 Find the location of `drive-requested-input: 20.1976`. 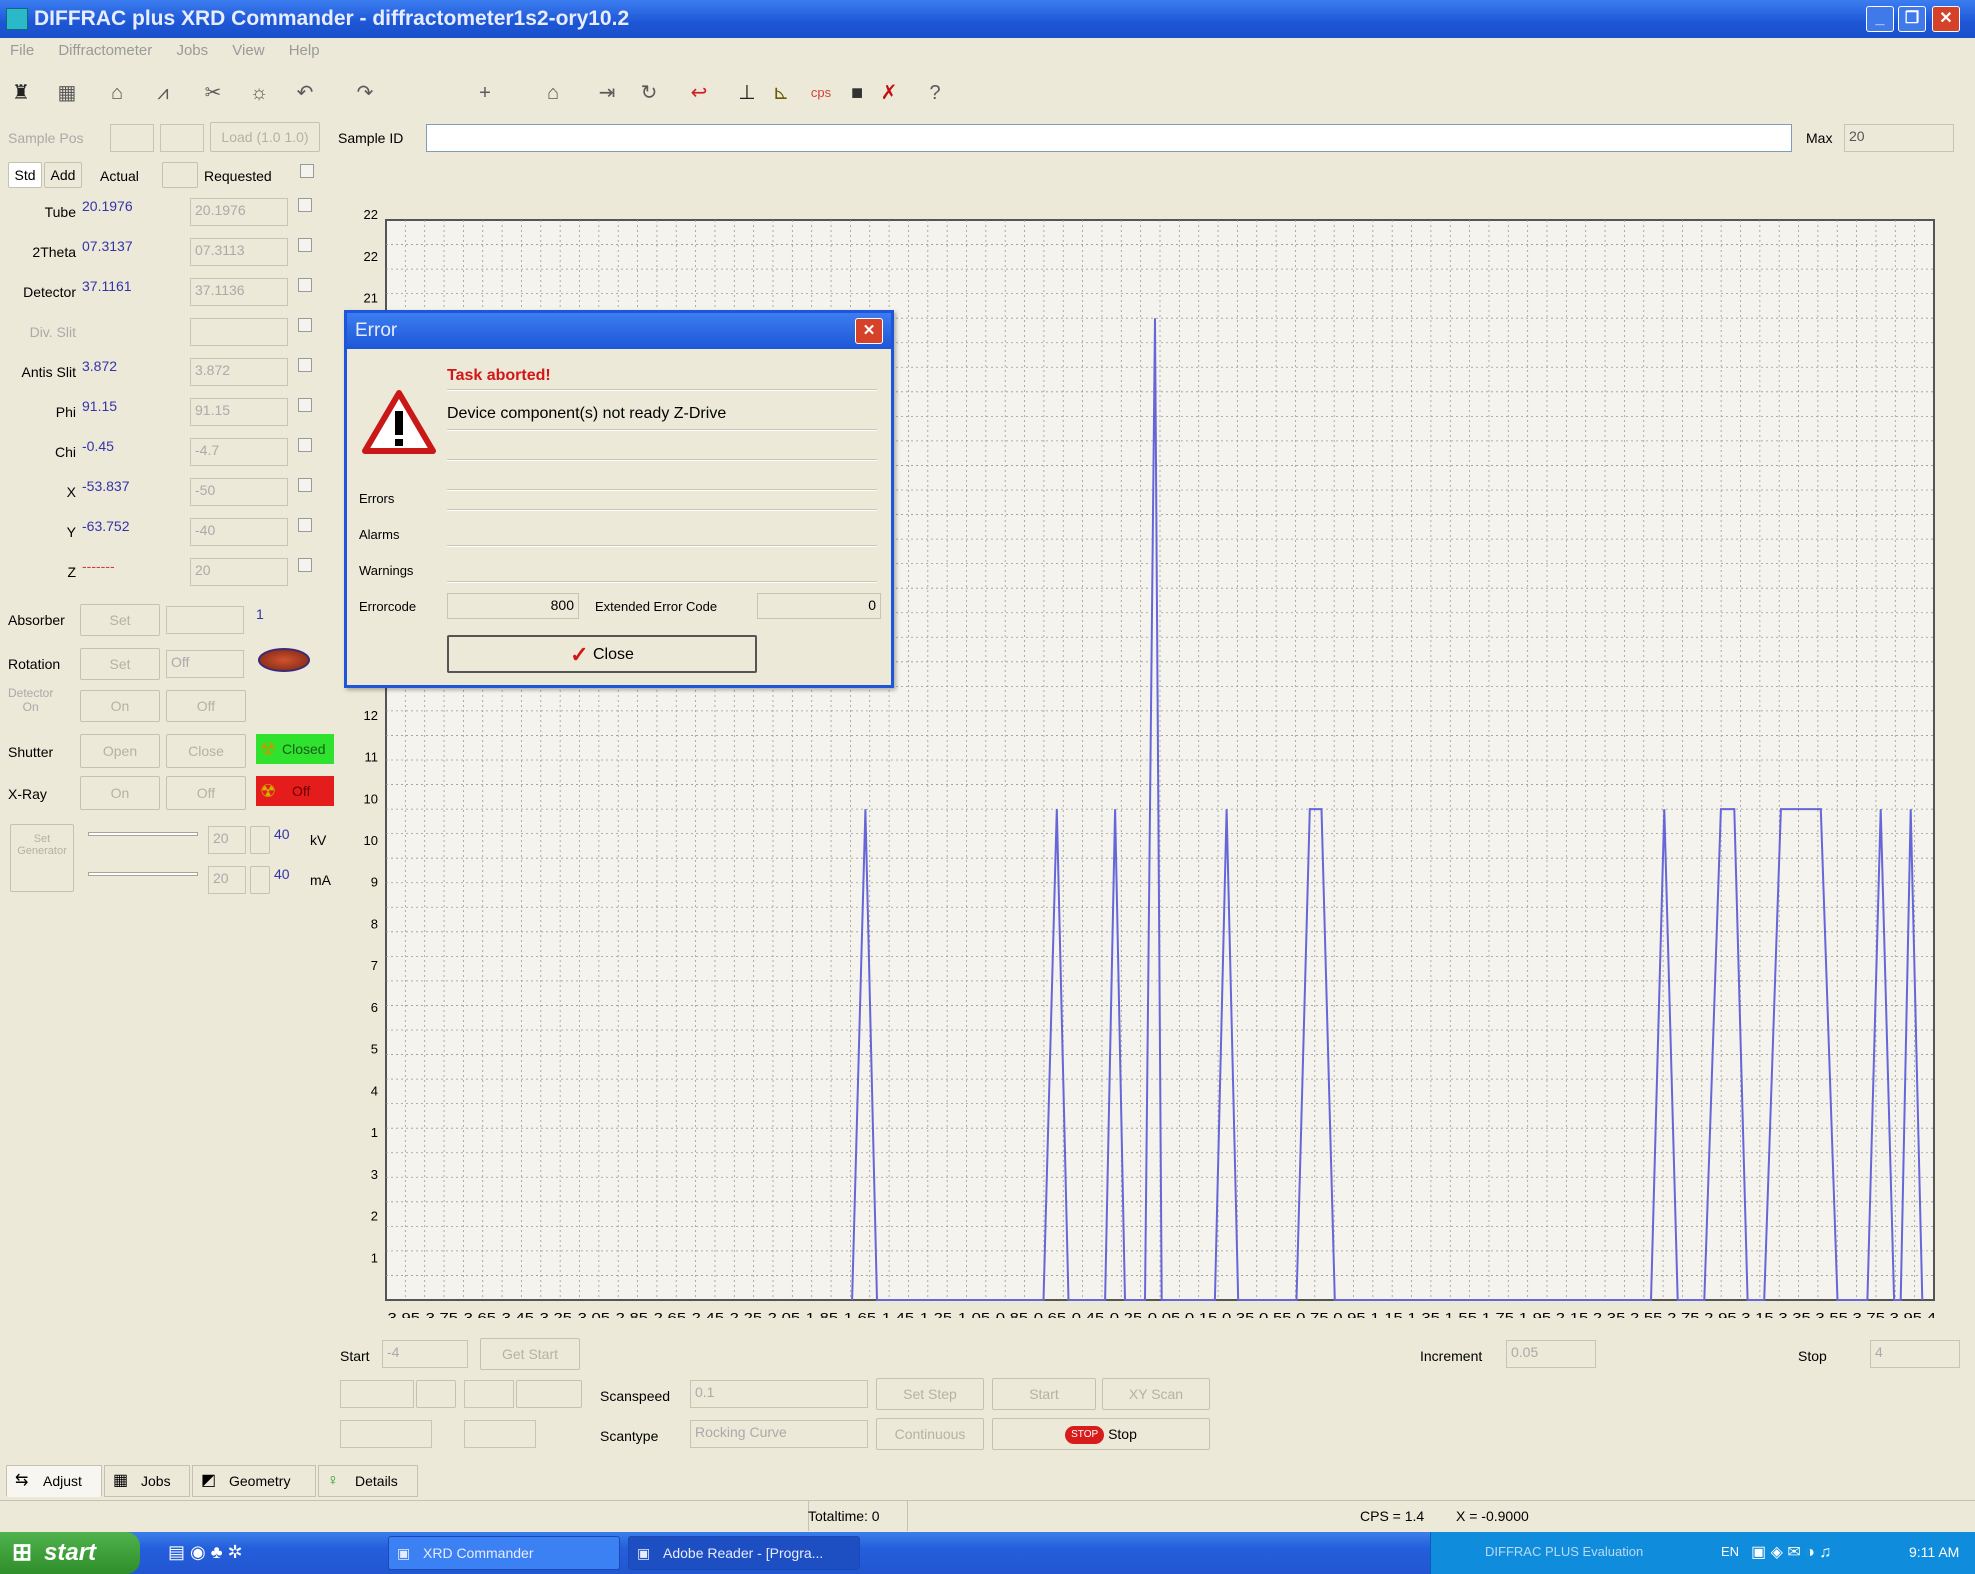

drive-requested-input: 20.1976 is located at coordinates (239, 212).